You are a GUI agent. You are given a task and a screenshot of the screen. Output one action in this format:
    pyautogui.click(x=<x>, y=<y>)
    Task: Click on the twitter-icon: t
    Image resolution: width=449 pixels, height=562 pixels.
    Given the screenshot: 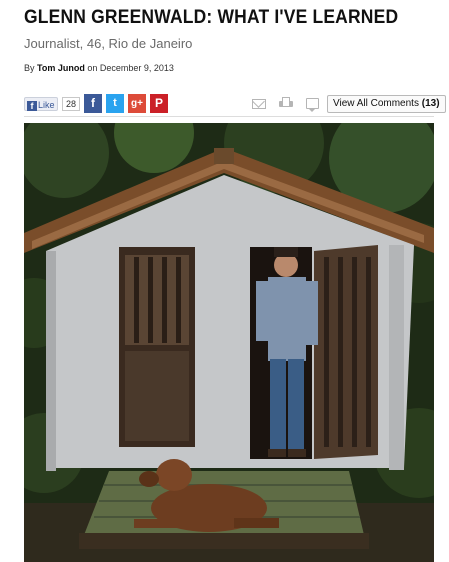 What is the action you would take?
    pyautogui.click(x=115, y=103)
    